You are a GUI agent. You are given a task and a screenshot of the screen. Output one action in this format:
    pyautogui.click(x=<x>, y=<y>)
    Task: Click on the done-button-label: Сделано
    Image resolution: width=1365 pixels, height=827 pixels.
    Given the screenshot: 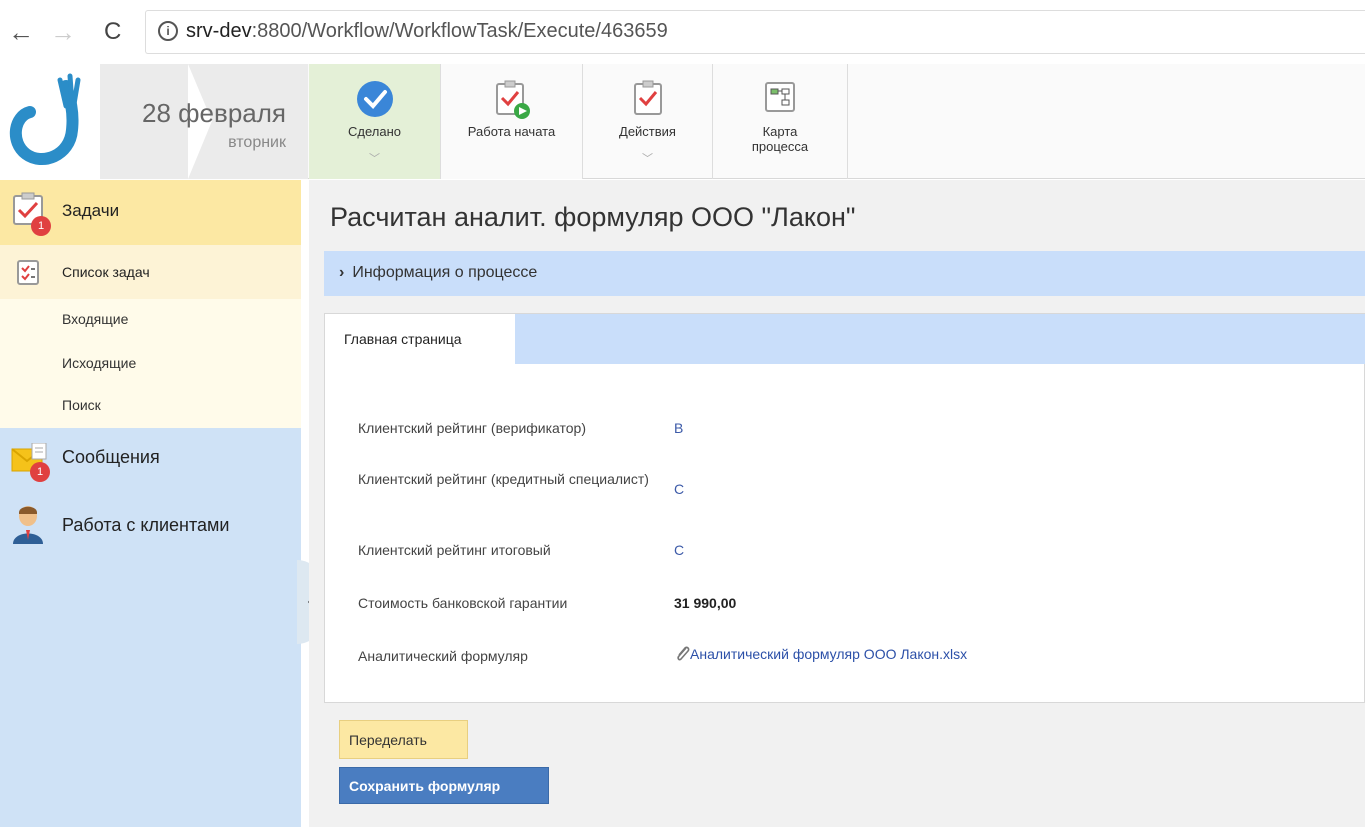 What is the action you would take?
    pyautogui.click(x=374, y=131)
    